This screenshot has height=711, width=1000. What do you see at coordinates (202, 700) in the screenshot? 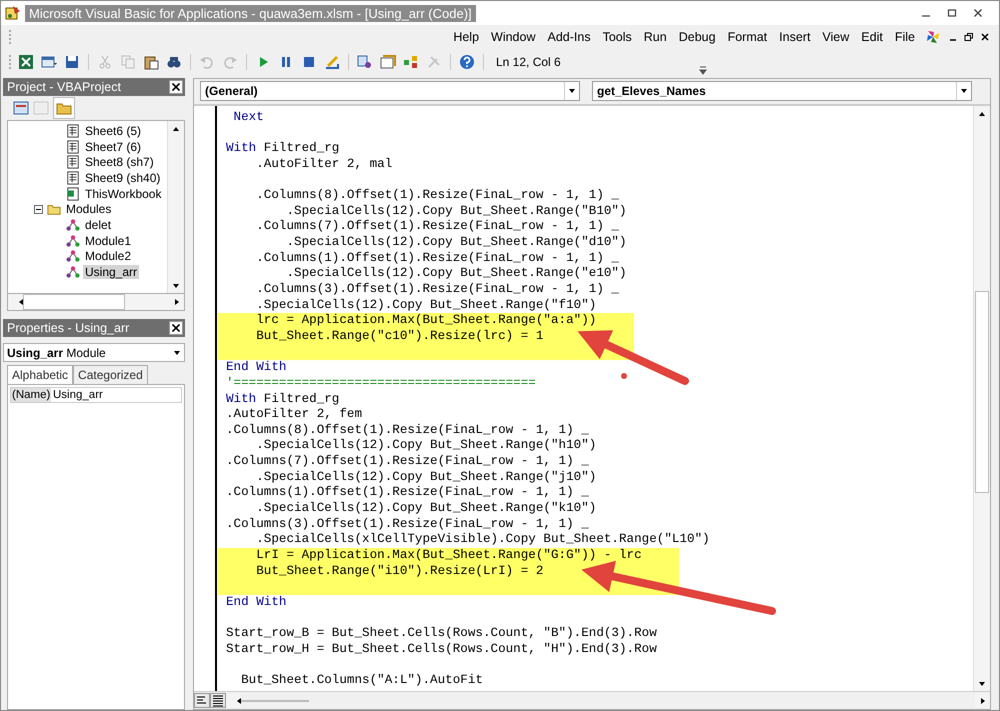
I see `procedure-view-icon` at bounding box center [202, 700].